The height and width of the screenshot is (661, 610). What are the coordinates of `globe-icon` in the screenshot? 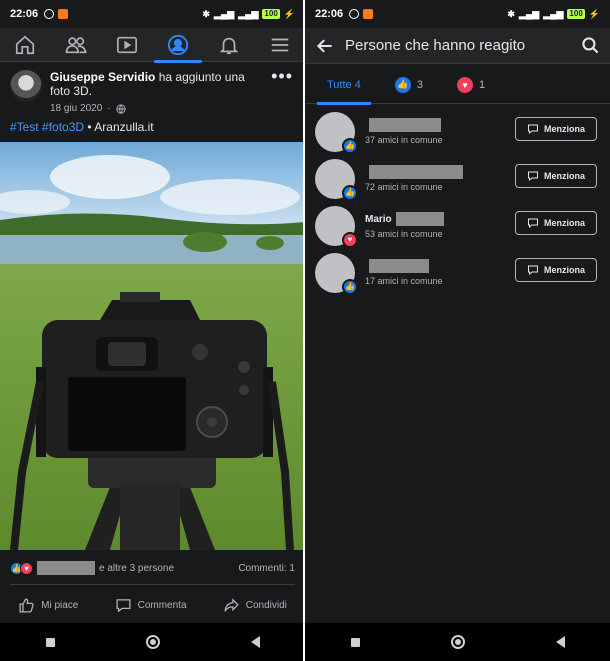 It's located at (121, 109).